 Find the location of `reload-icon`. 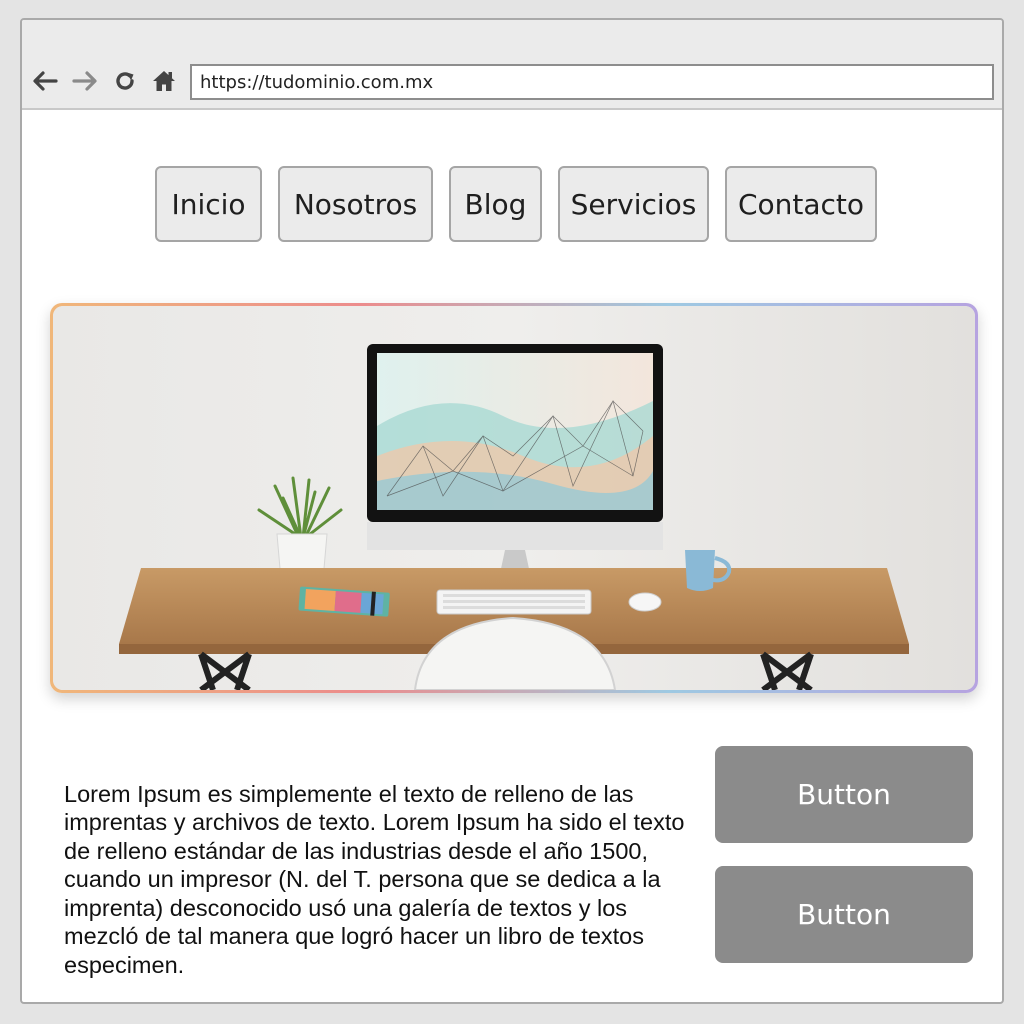

reload-icon is located at coordinates (125, 81).